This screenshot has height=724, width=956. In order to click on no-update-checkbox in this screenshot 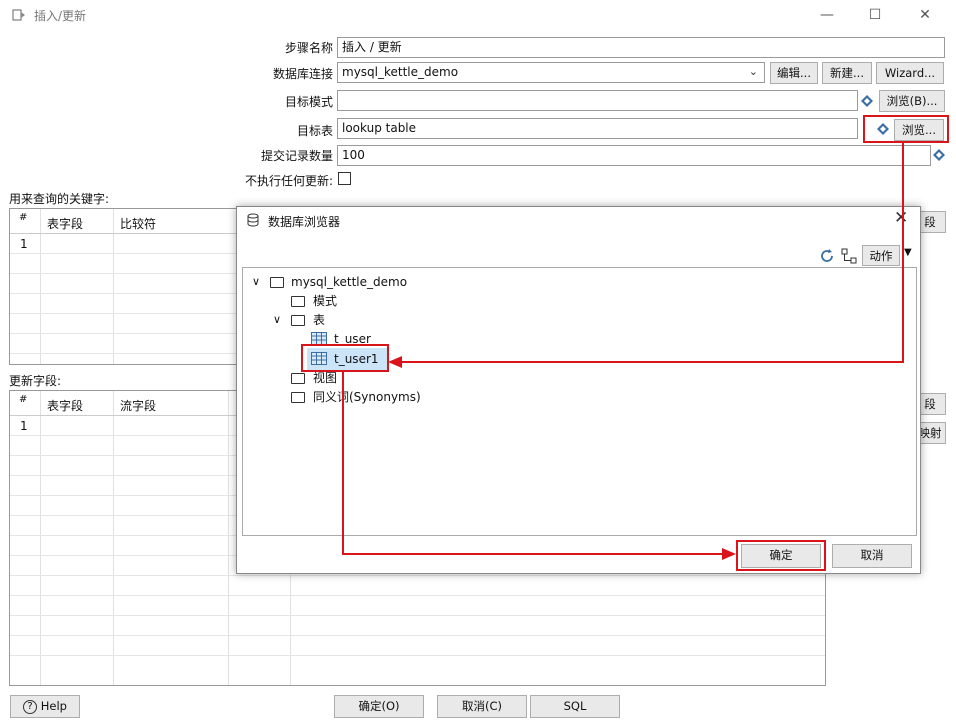, I will do `click(344, 178)`.